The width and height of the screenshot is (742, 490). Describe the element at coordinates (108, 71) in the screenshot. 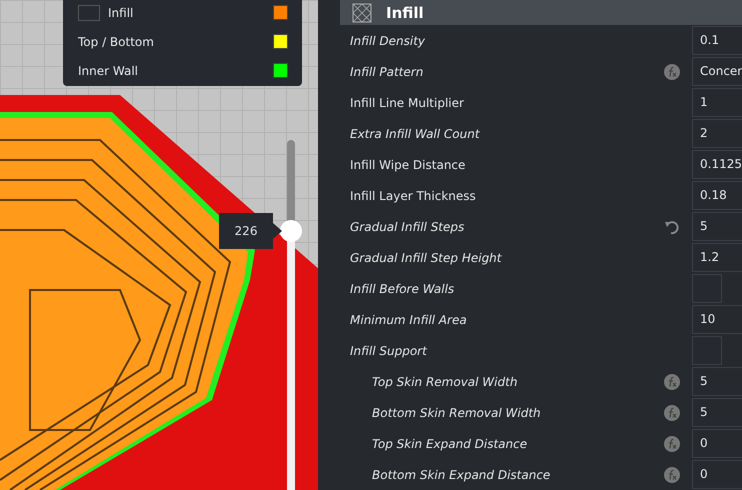

I see `legend-label: Inner Wall` at that location.